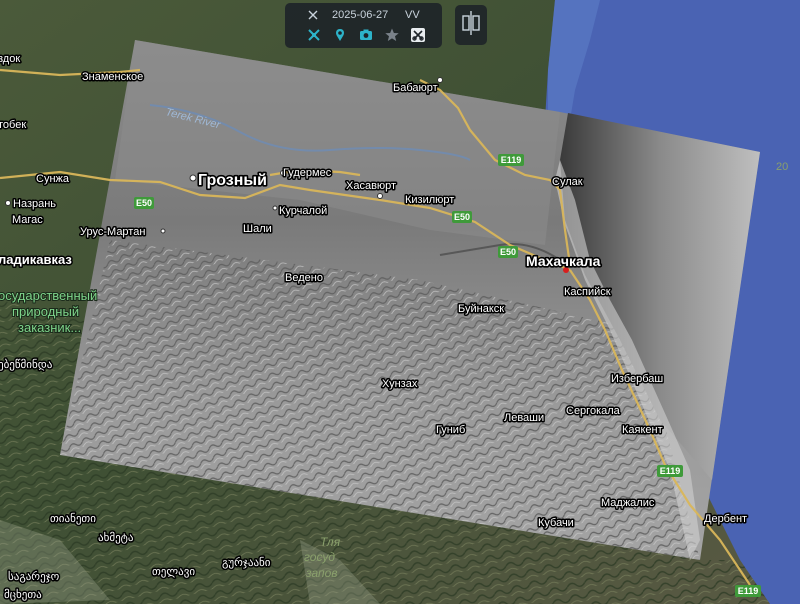  I want to click on crosshair-icon, so click(313, 16).